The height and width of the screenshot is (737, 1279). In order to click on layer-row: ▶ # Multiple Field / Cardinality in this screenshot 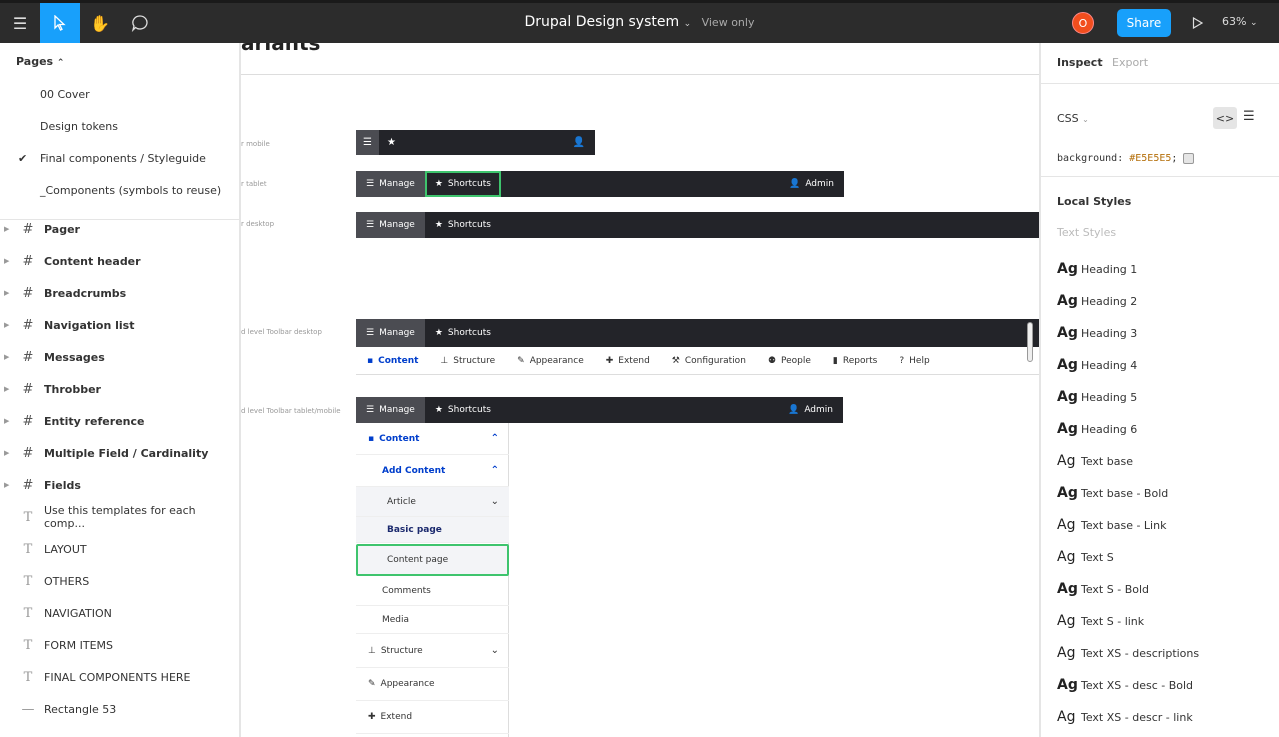, I will do `click(120, 453)`.